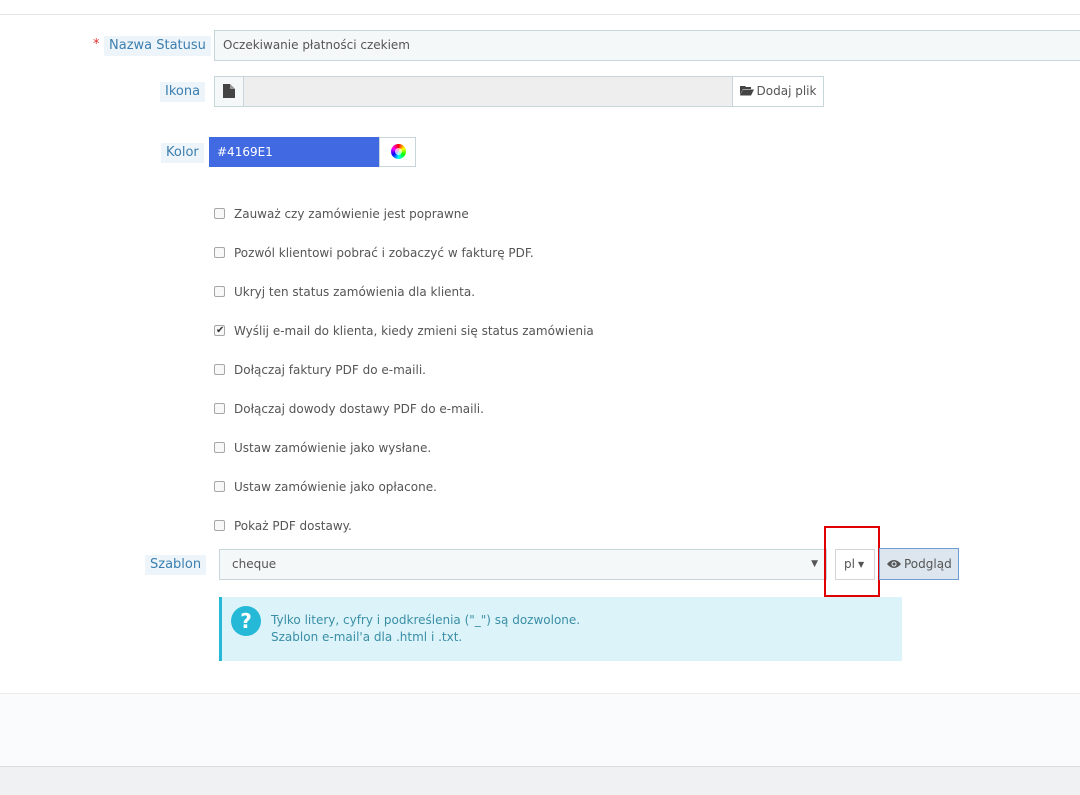 The width and height of the screenshot is (1080, 795). What do you see at coordinates (488, 91) in the screenshot?
I see `file-path-display` at bounding box center [488, 91].